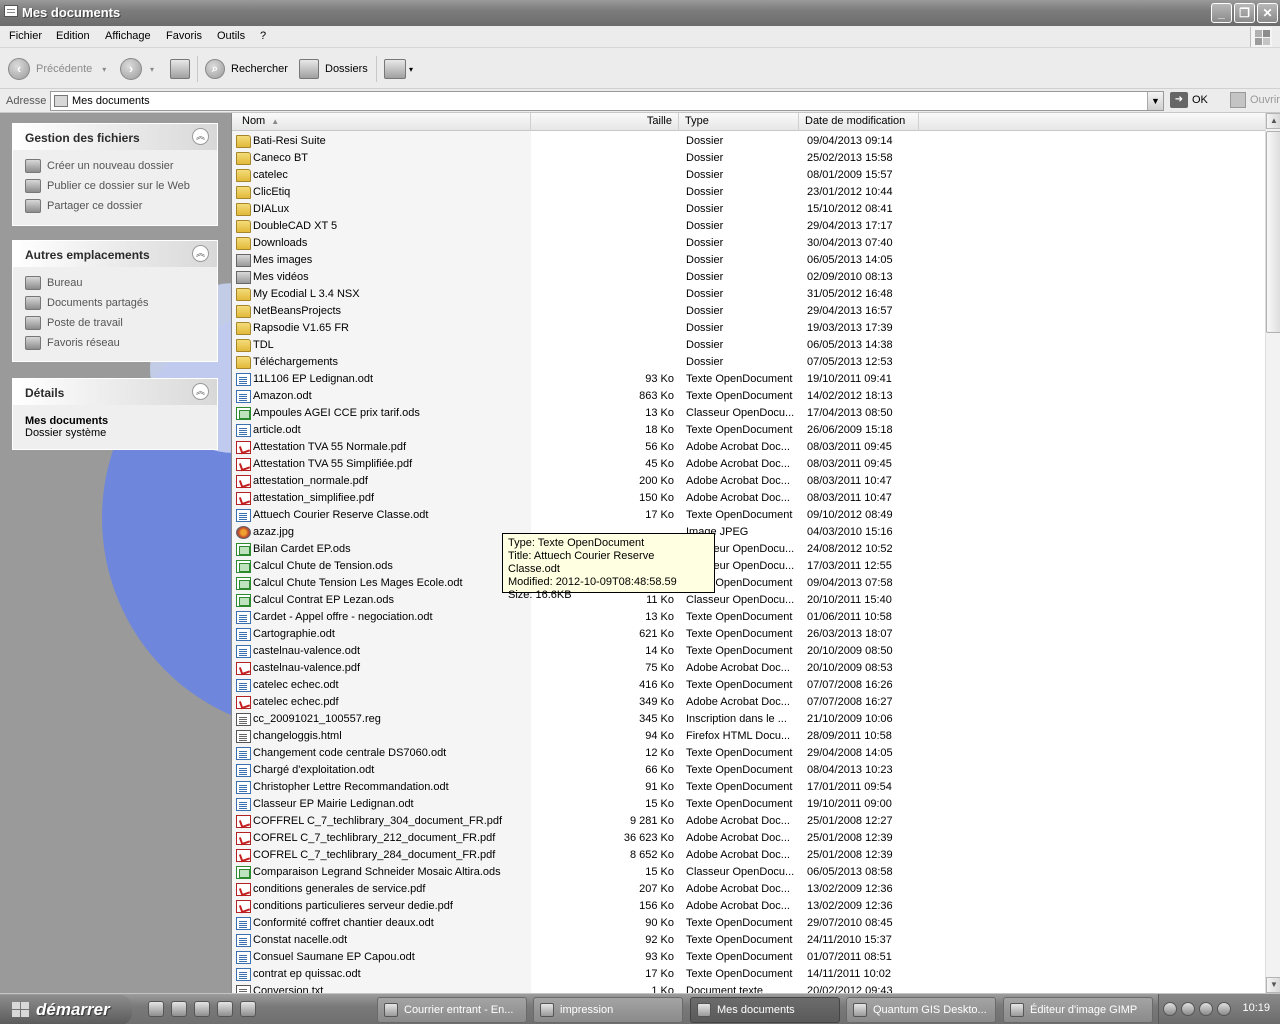  Describe the element at coordinates (25, 36) in the screenshot. I see `menu-fichier: Fichier` at that location.